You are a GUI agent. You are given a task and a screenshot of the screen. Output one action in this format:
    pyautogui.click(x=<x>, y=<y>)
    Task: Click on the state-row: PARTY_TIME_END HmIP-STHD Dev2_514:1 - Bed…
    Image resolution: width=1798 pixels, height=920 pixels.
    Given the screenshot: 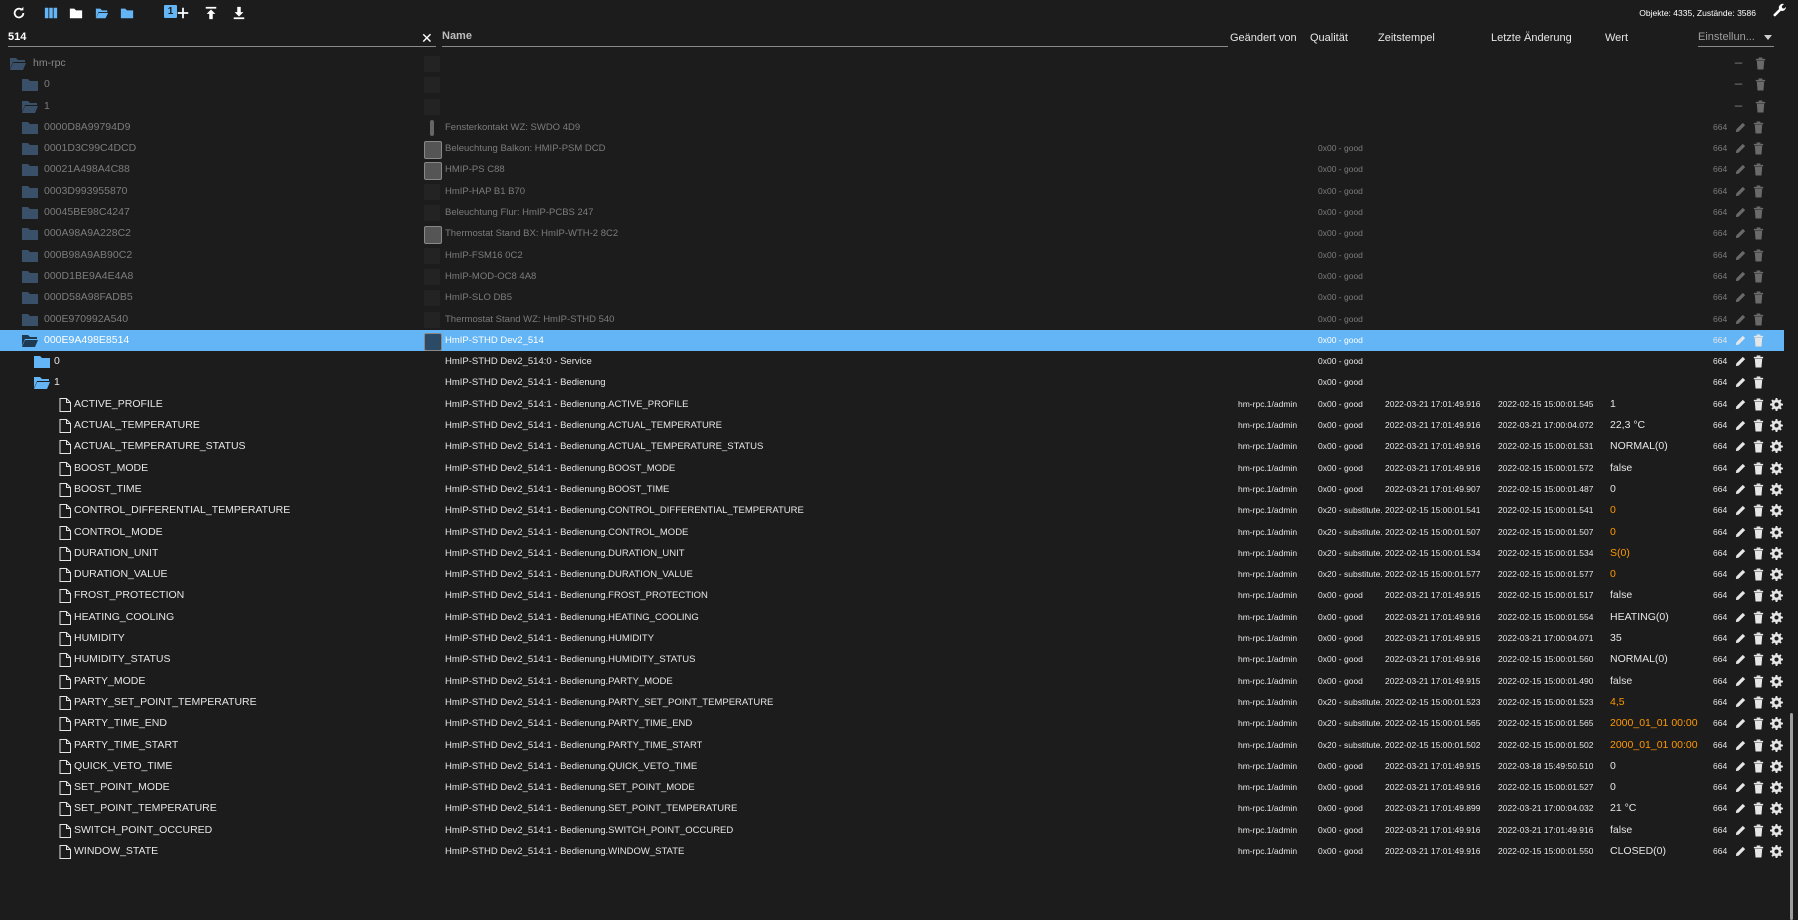 What is the action you would take?
    pyautogui.click(x=892, y=723)
    